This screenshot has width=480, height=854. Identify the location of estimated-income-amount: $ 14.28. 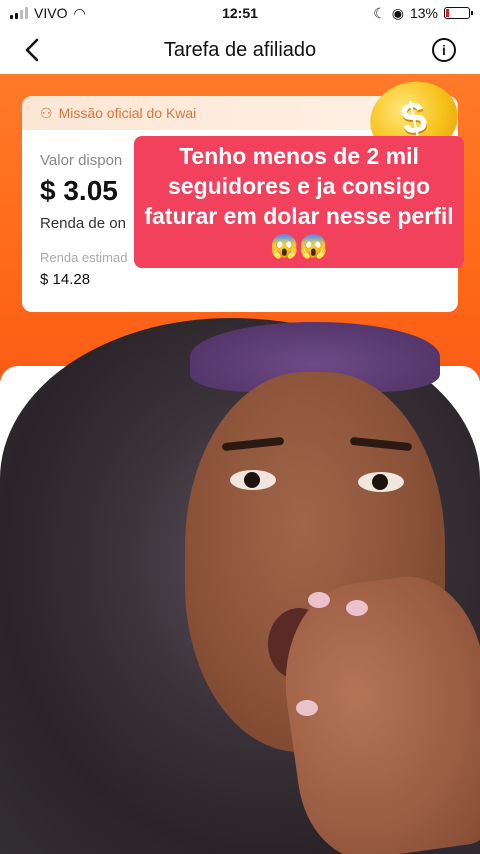
(65, 279).